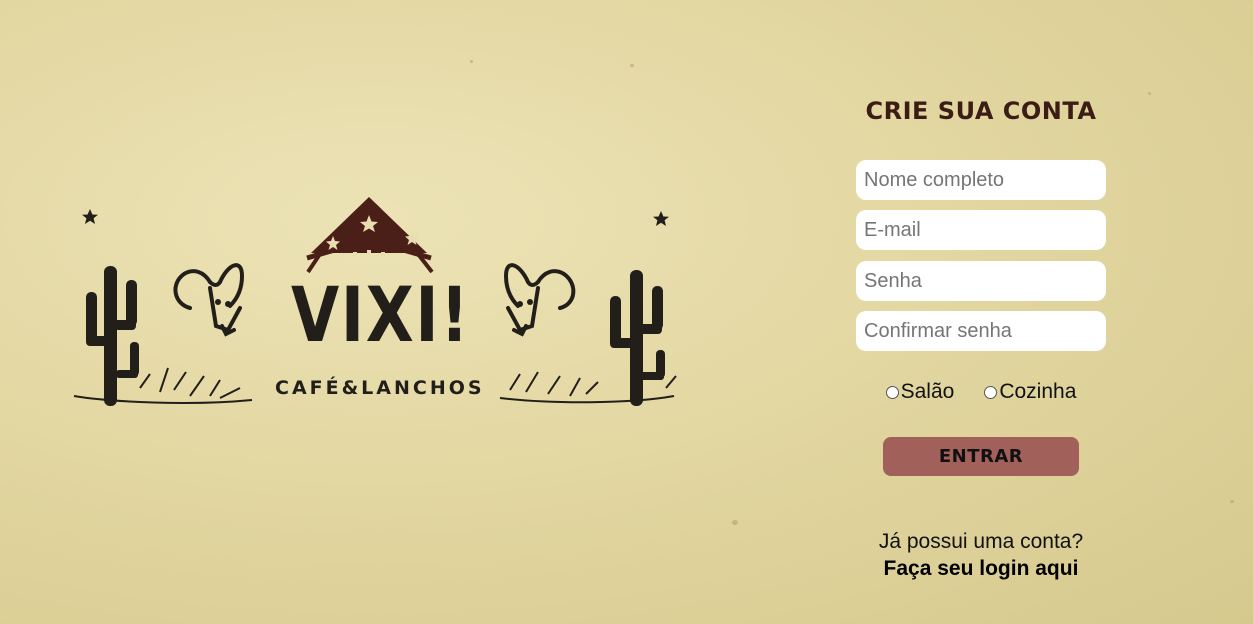 The image size is (1253, 624). What do you see at coordinates (381, 314) in the screenshot?
I see `logo-title: VIXI!` at bounding box center [381, 314].